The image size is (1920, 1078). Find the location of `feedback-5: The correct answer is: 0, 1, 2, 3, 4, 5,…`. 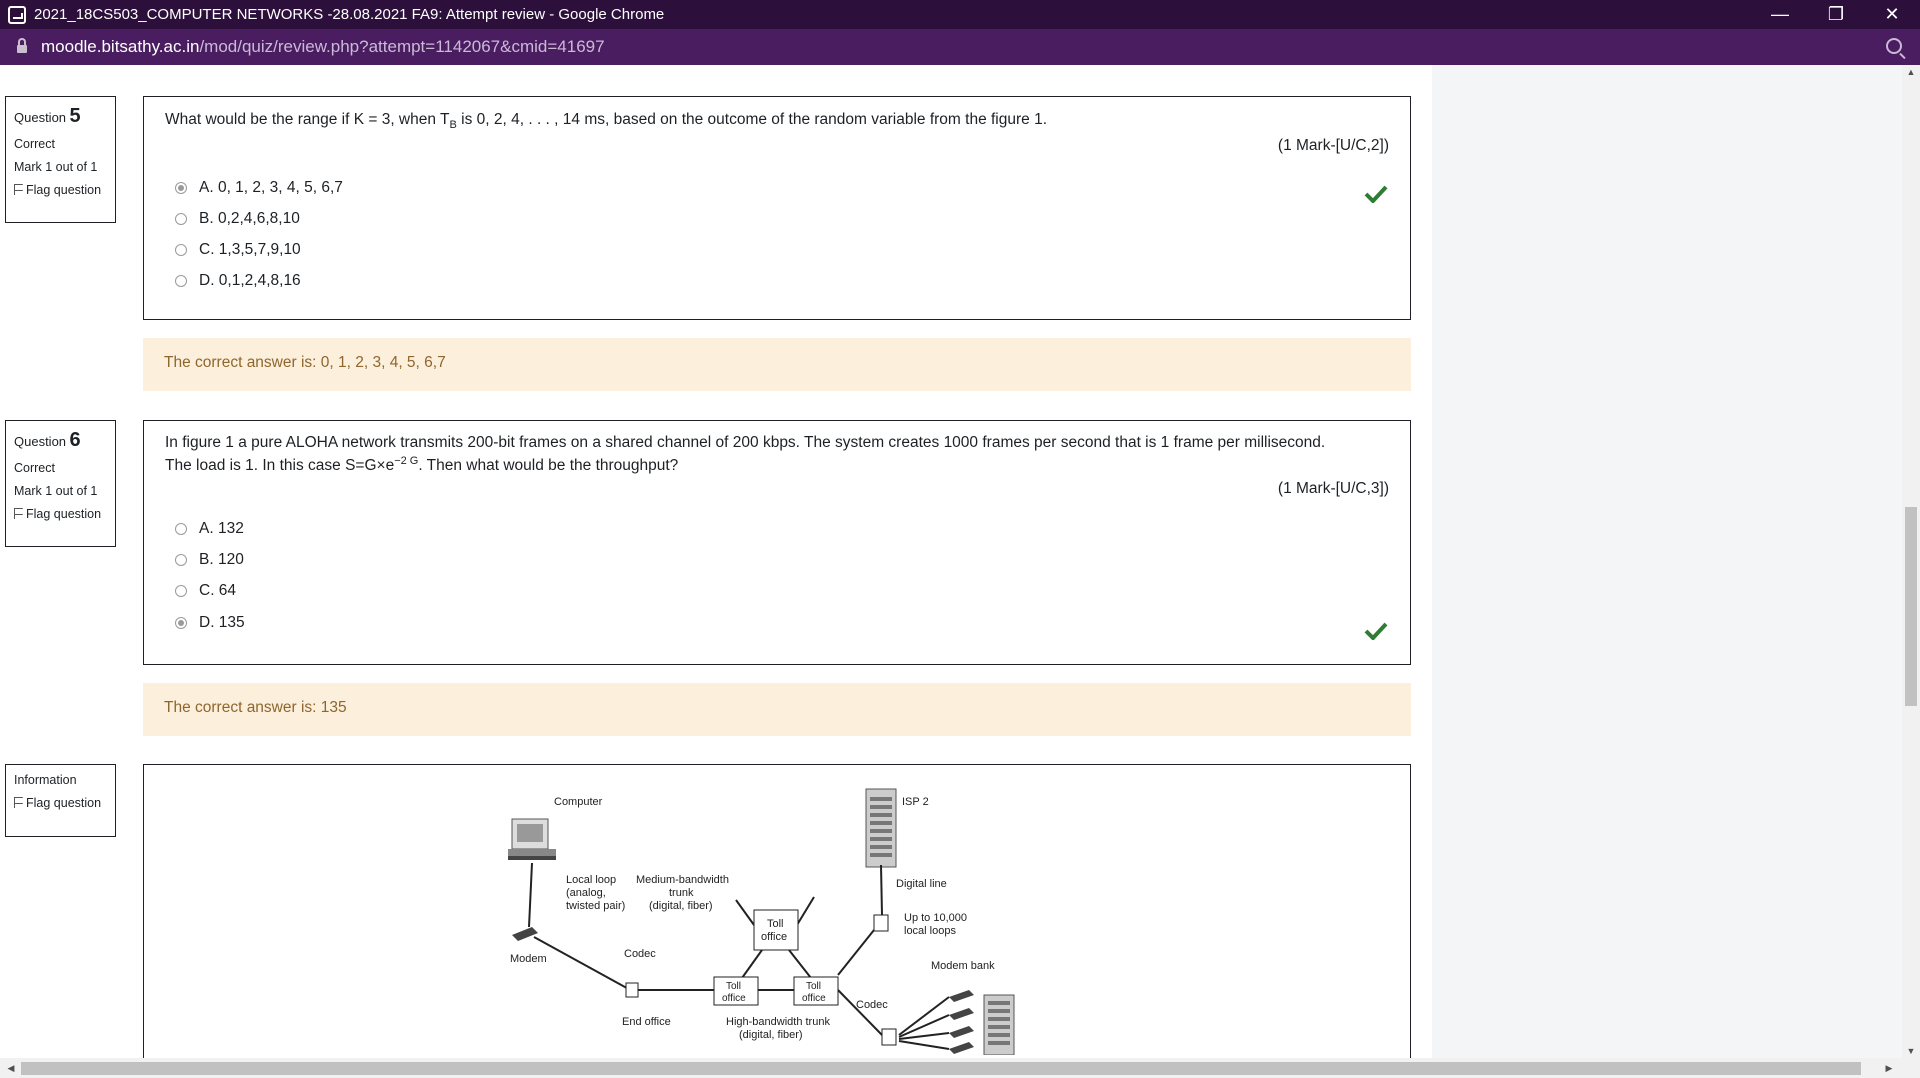

feedback-5: The correct answer is: 0, 1, 2, 3, 4, 5,… is located at coordinates (777, 364).